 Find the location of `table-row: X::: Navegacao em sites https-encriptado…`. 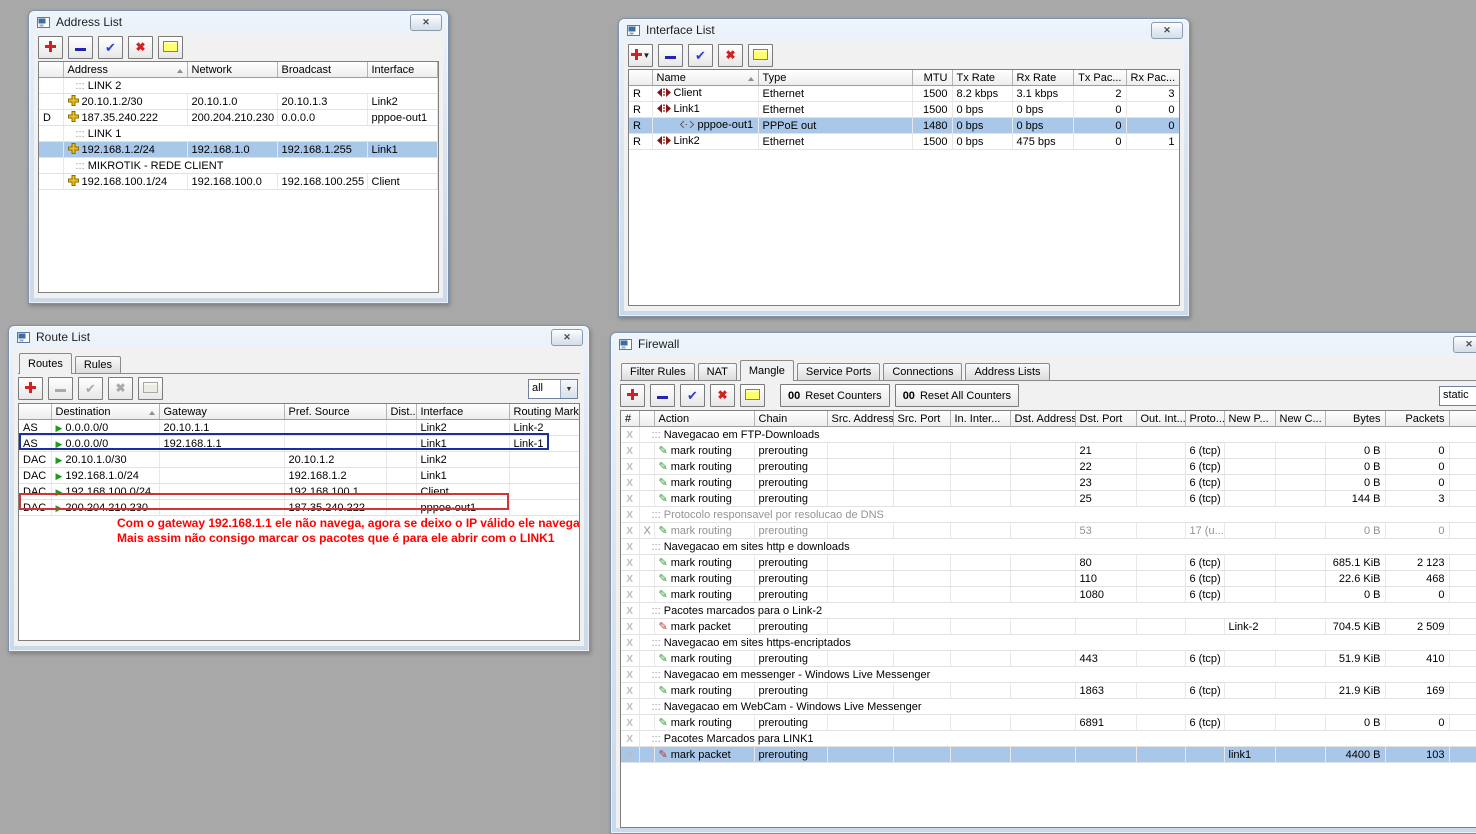

table-row: X::: Navegacao em sites https-encriptado… is located at coordinates (1048, 642).